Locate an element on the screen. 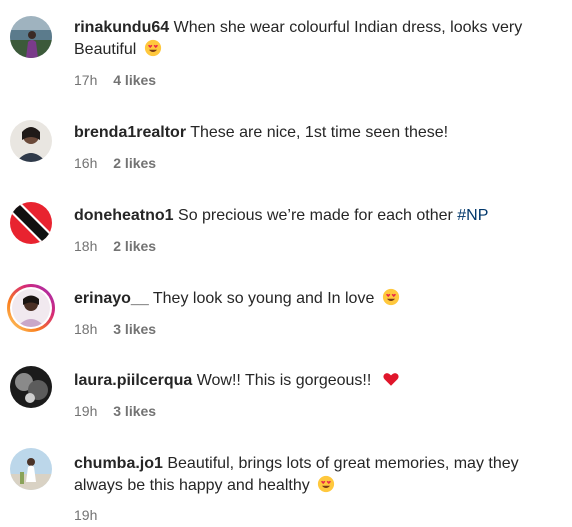 This screenshot has width=572, height=527. avatar-image is located at coordinates (31, 308).